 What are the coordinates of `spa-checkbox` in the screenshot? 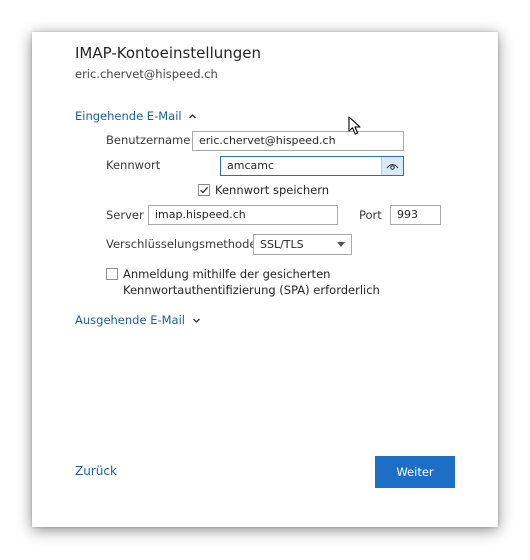 It's located at (112, 274).